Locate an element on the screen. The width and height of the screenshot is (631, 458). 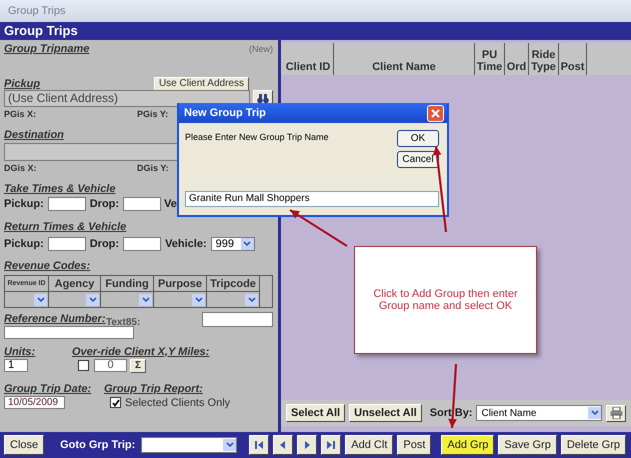
section-label: Revenue Codes: is located at coordinates (47, 266).